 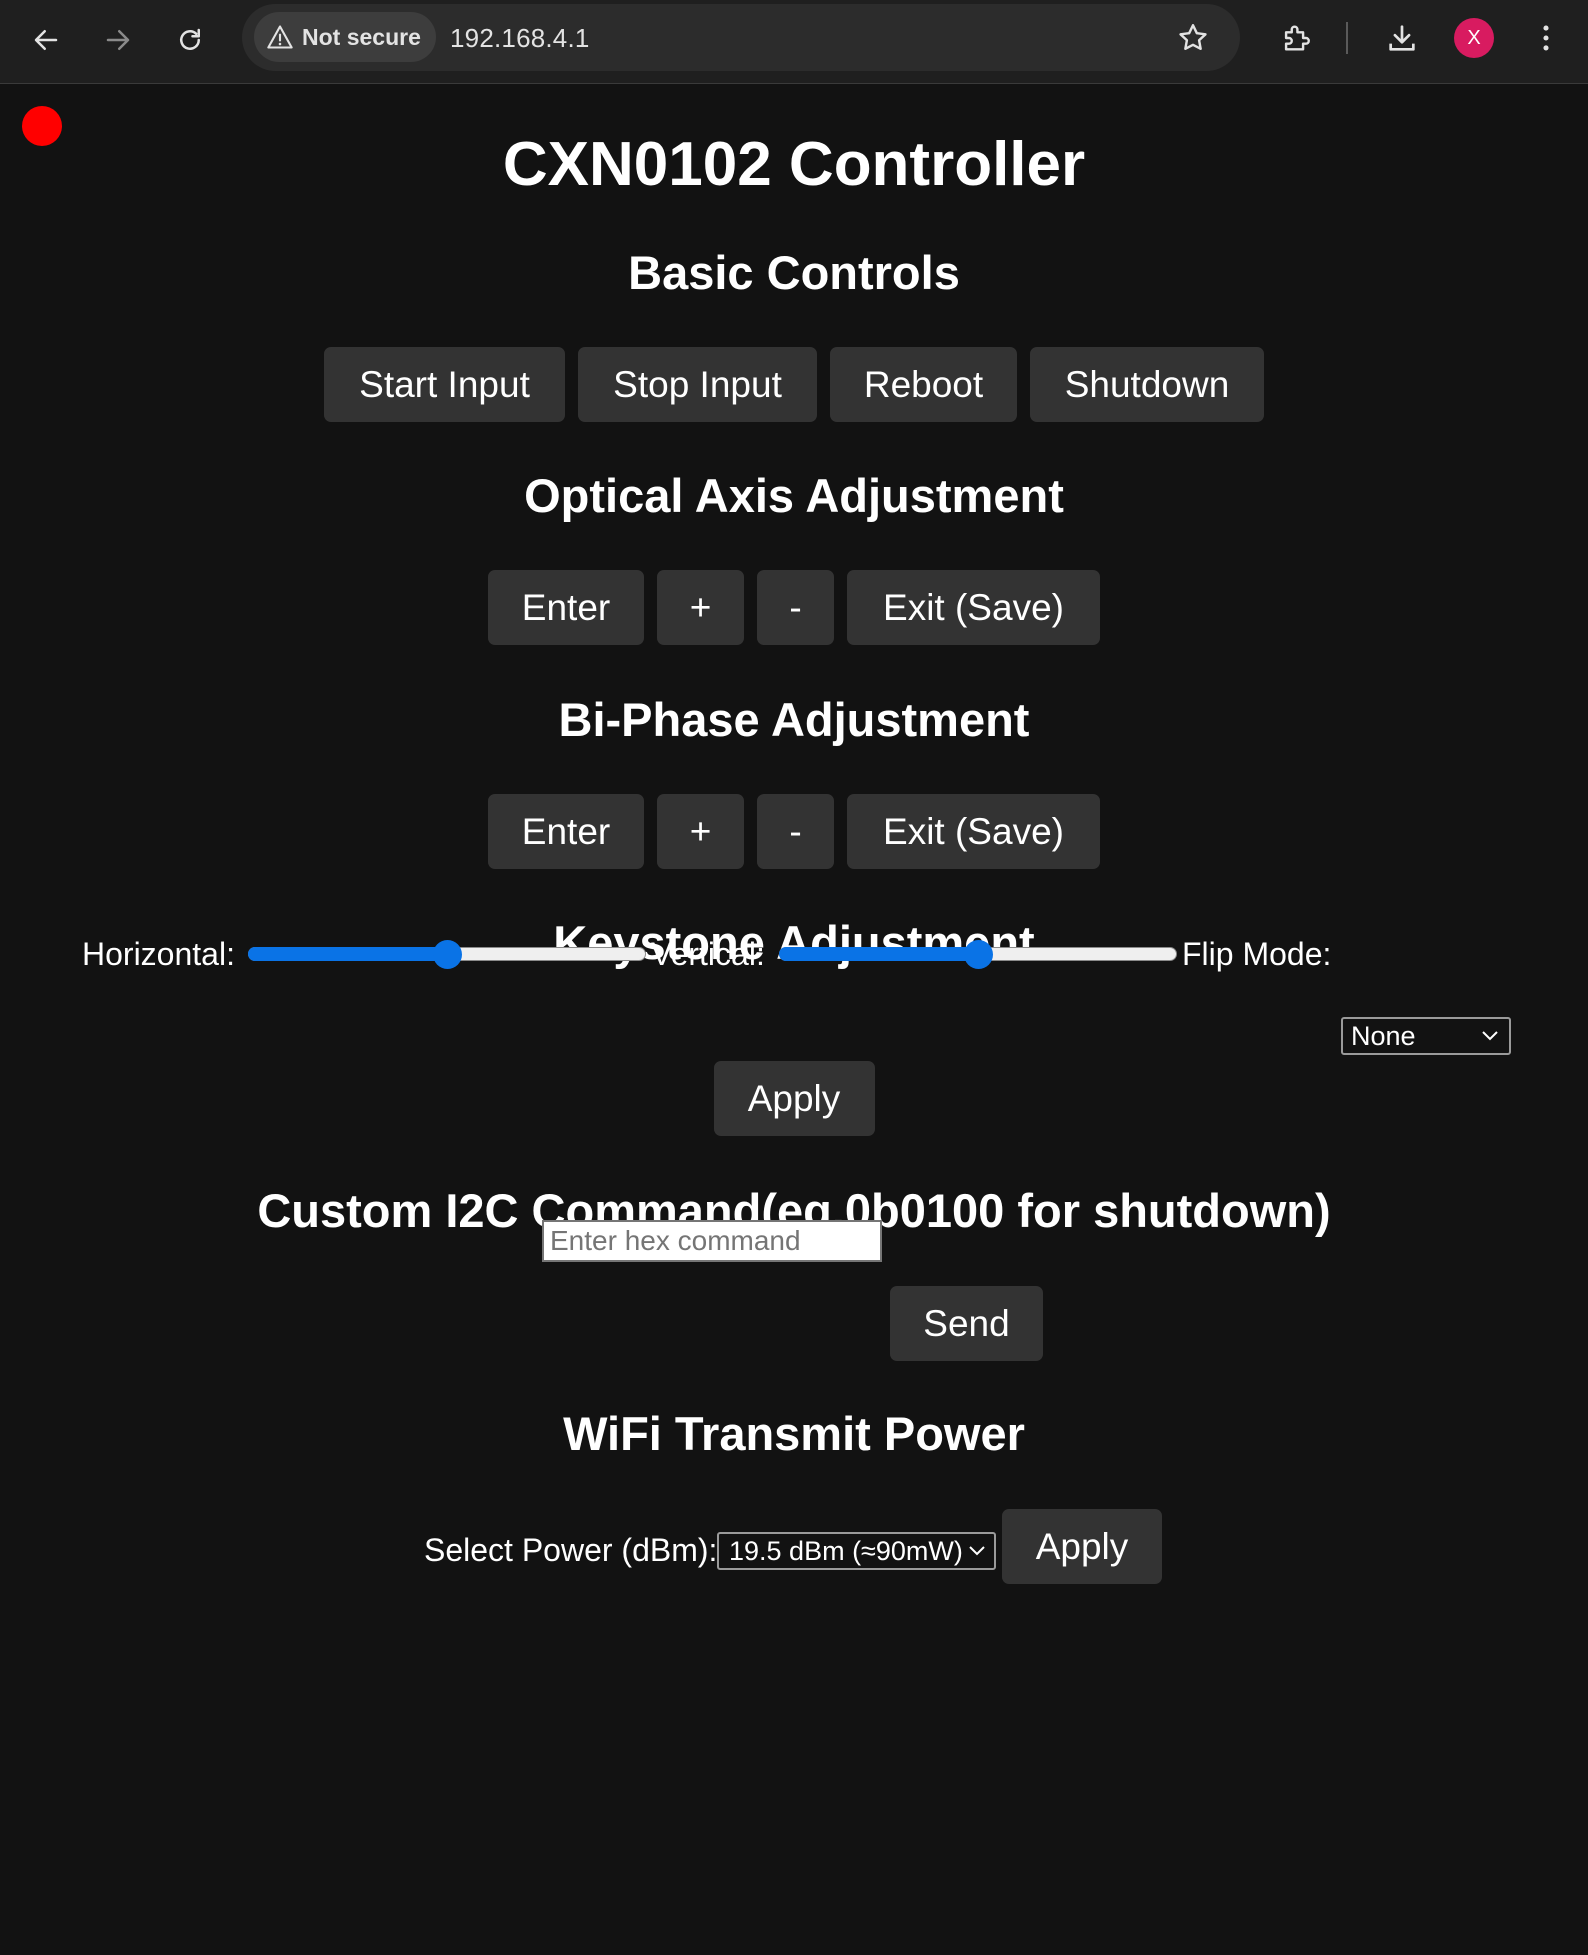 What do you see at coordinates (1347, 38) in the screenshot?
I see `toolbar-divider` at bounding box center [1347, 38].